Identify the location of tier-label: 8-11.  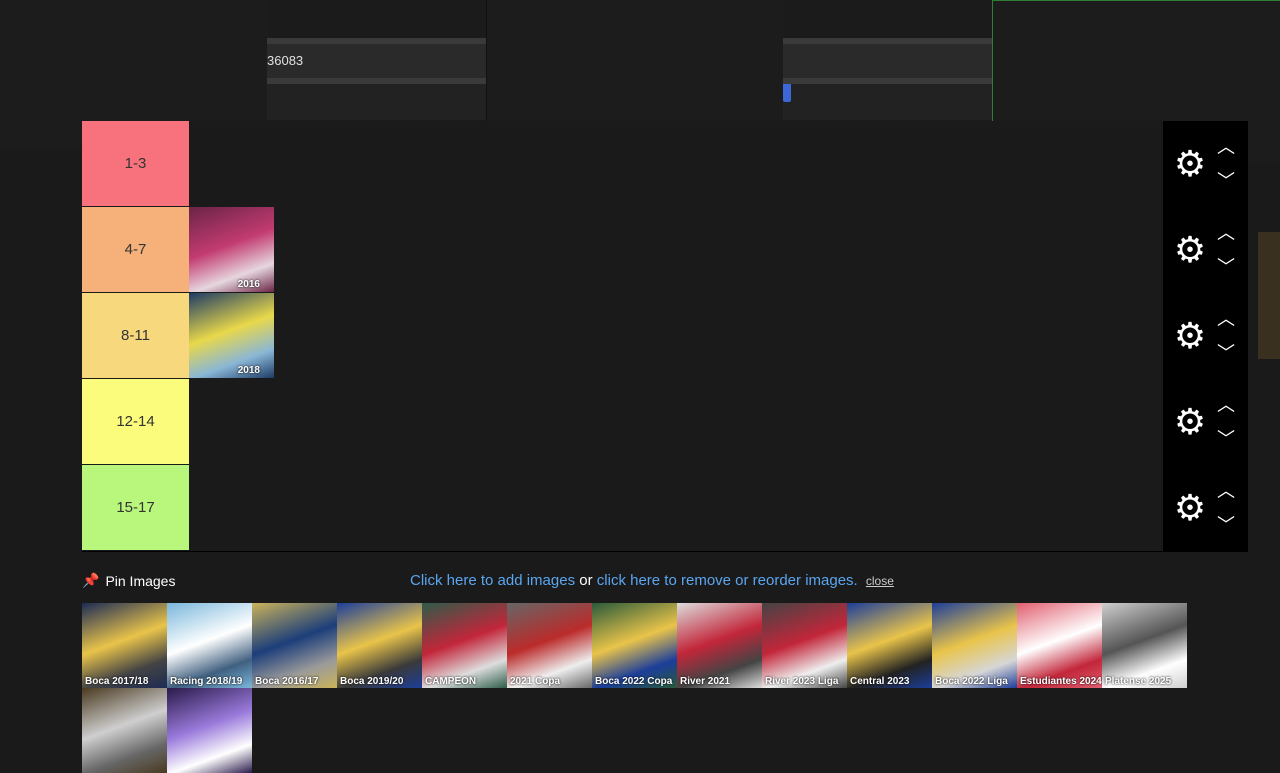
(135, 335).